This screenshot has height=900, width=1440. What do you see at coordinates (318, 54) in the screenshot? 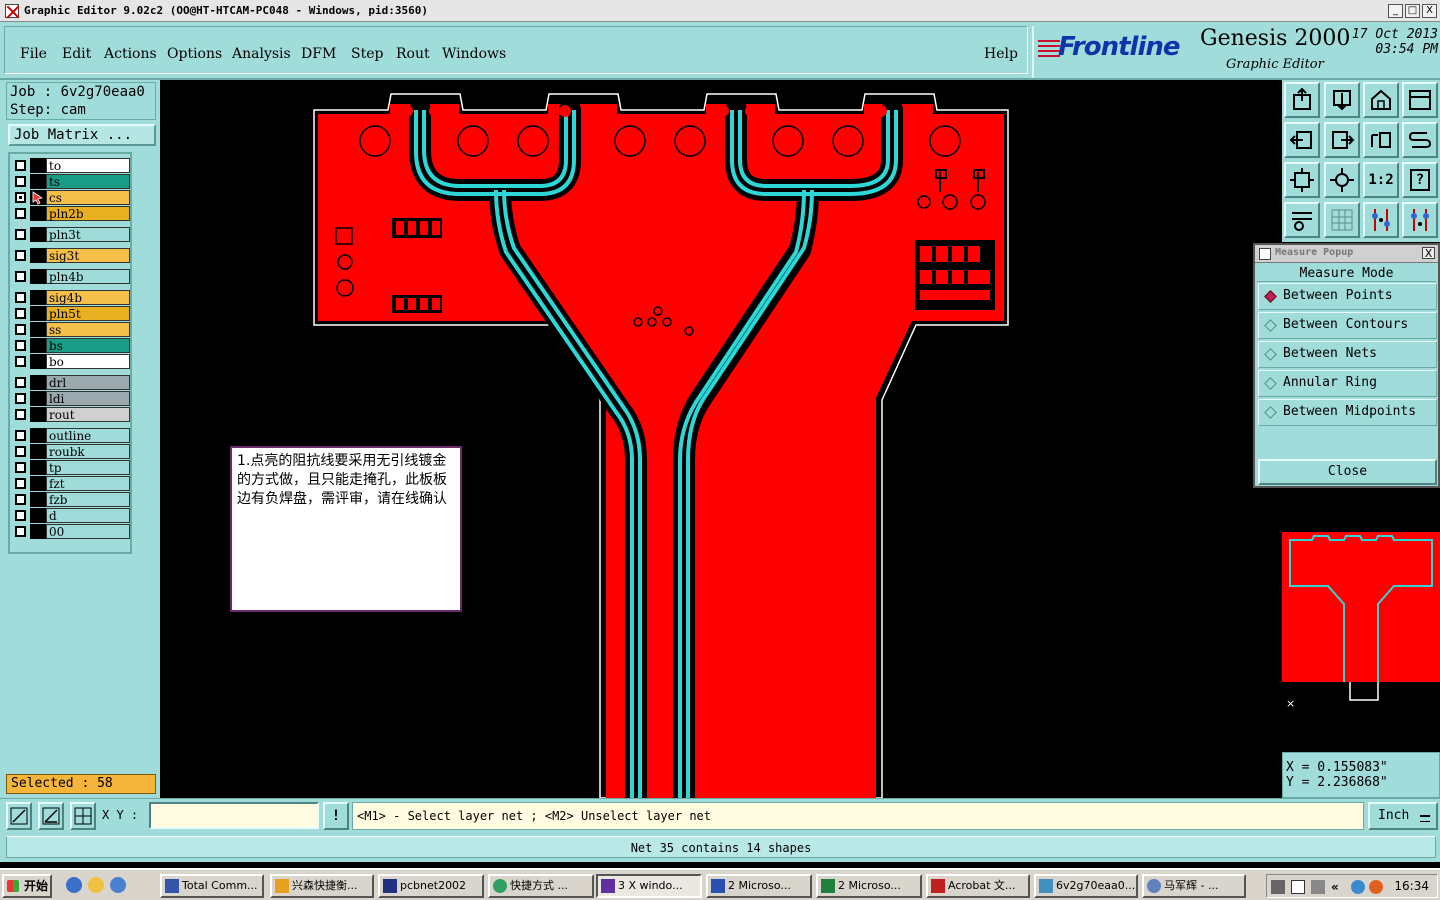
I see `menu-dfm: DFM` at bounding box center [318, 54].